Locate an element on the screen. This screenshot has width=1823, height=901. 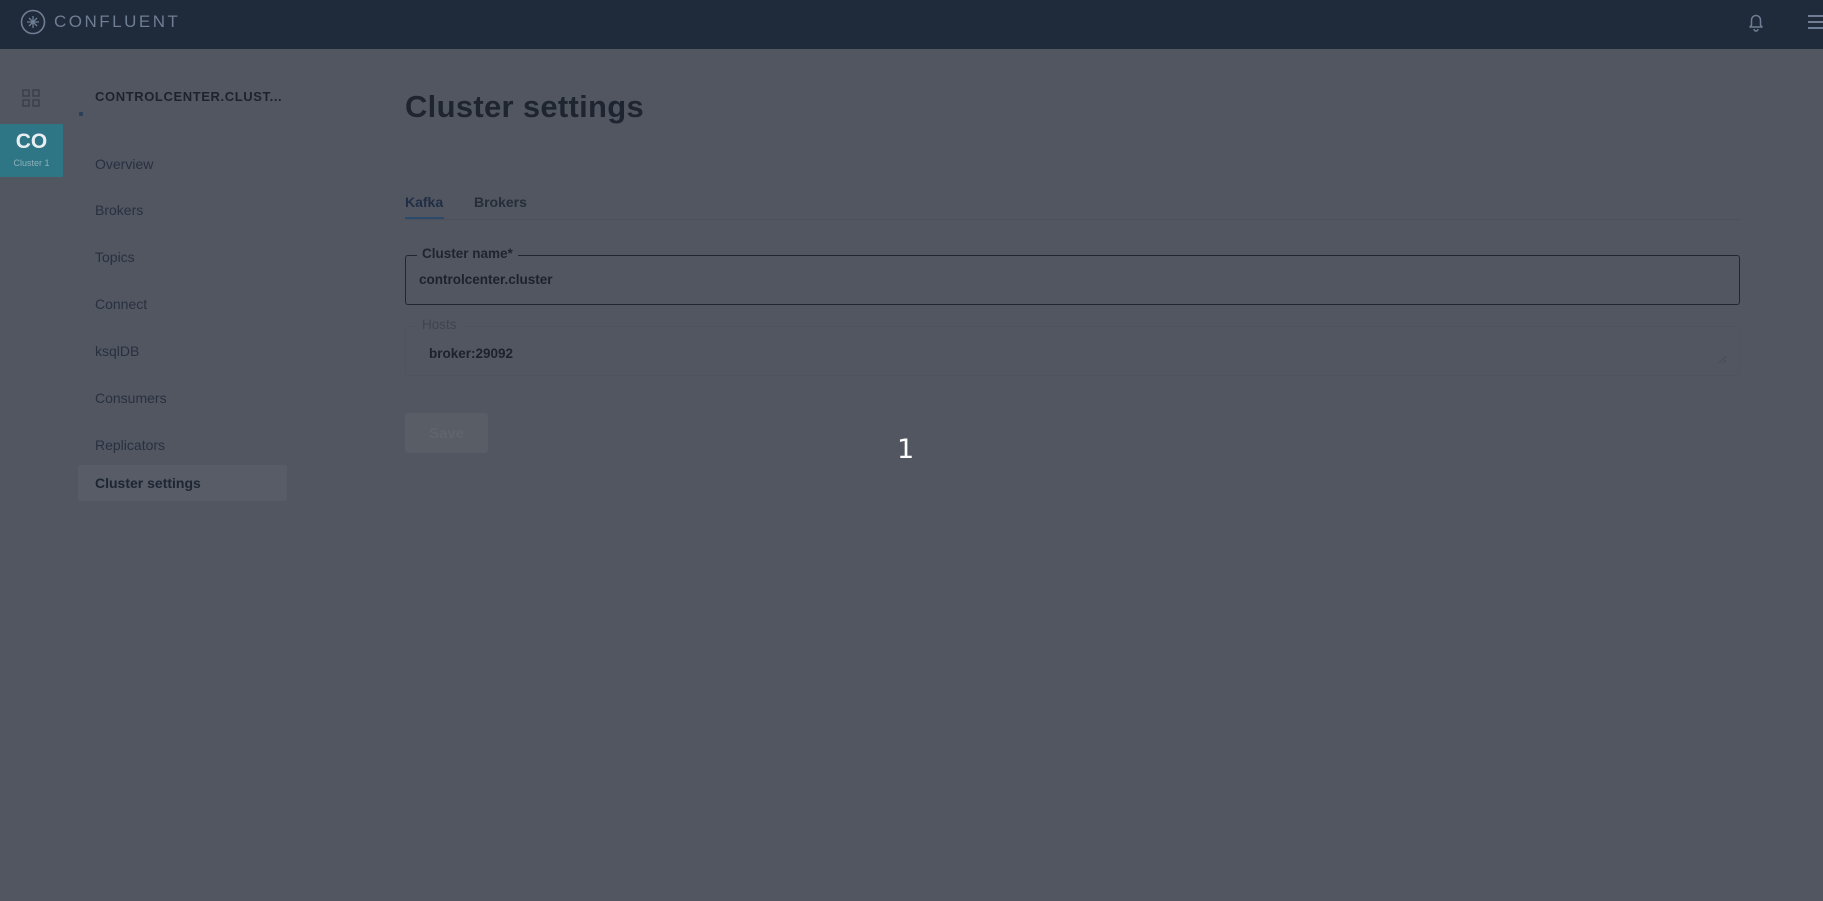
hosts-label: Hosts is located at coordinates (439, 325).